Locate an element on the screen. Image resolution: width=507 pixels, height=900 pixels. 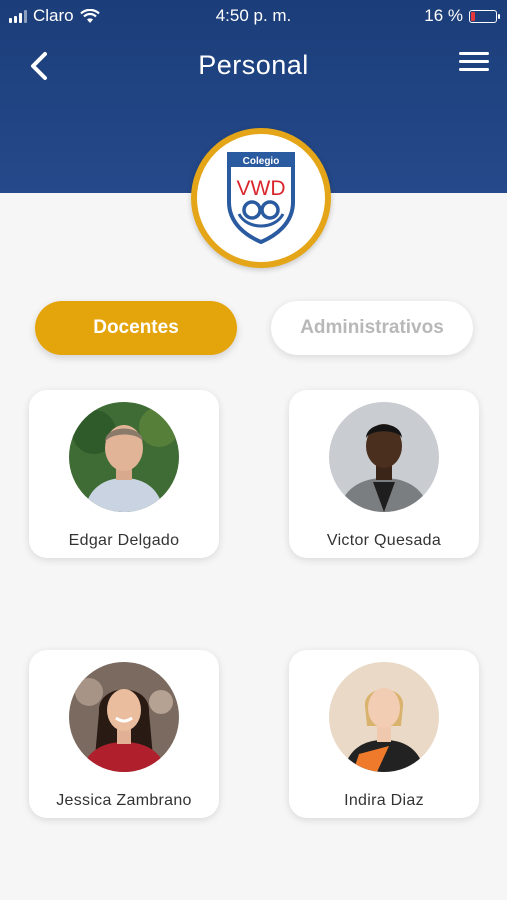
staff-name: Victor Quesada is located at coordinates (384, 540).